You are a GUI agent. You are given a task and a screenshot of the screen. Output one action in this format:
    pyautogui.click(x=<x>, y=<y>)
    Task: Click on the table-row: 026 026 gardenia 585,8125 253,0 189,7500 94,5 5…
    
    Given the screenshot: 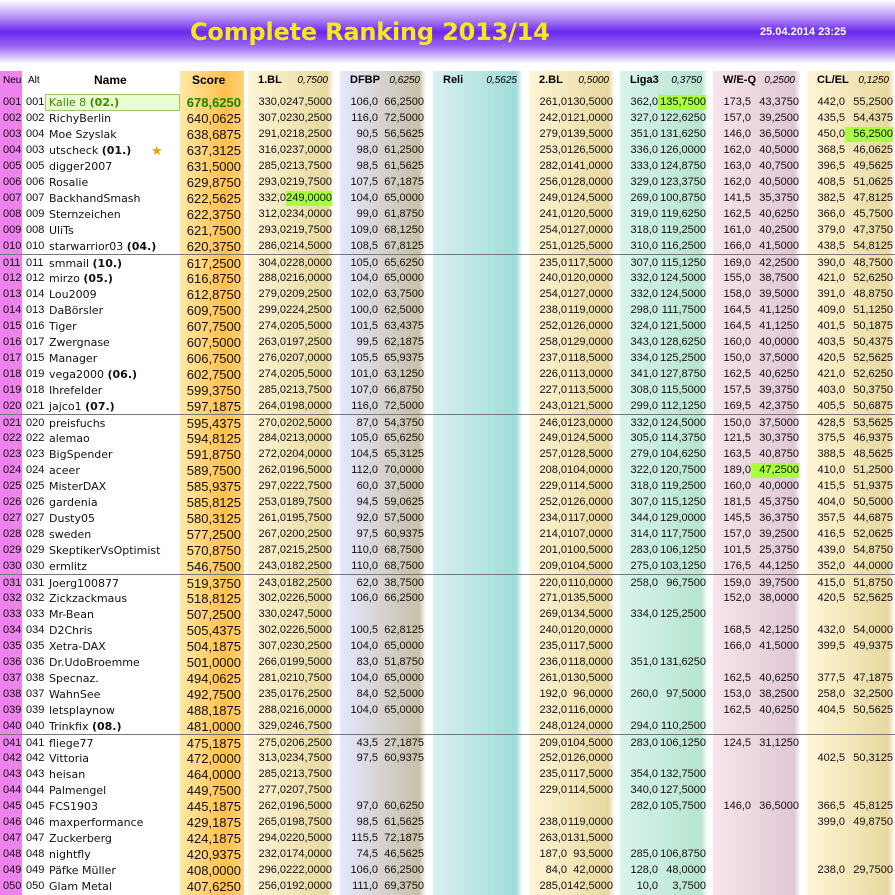 What is the action you would take?
    pyautogui.click(x=447, y=502)
    